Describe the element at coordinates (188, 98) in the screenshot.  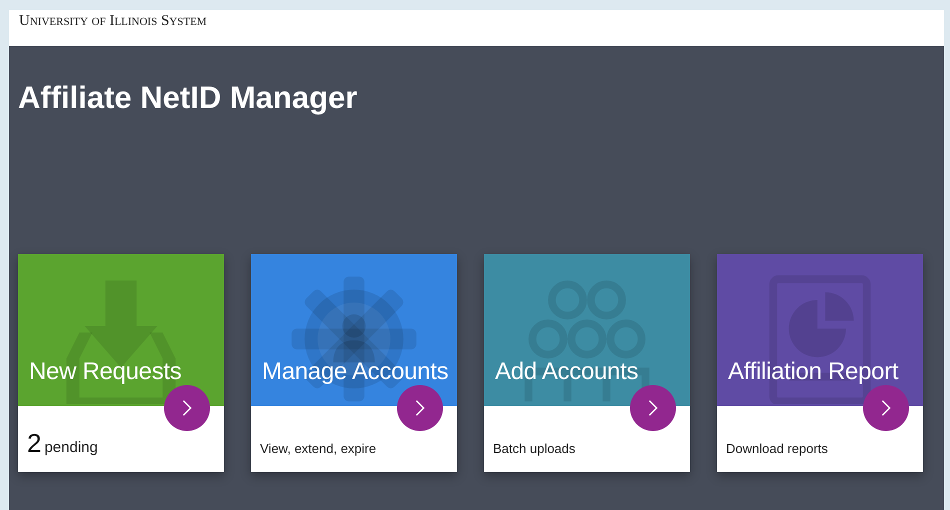
I see `page-title: Affiliate NetID Manager` at that location.